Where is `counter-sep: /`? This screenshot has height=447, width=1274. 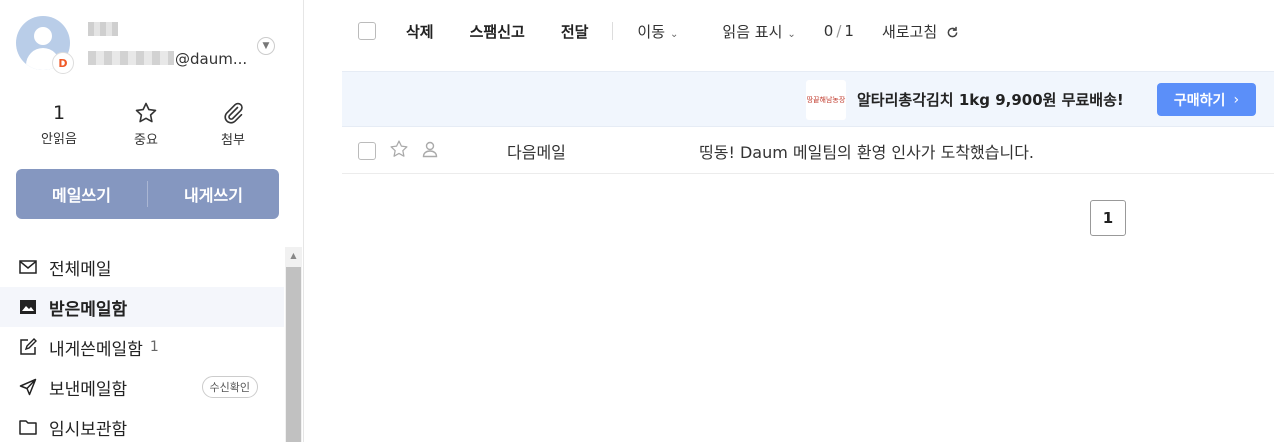 counter-sep: / is located at coordinates (839, 31).